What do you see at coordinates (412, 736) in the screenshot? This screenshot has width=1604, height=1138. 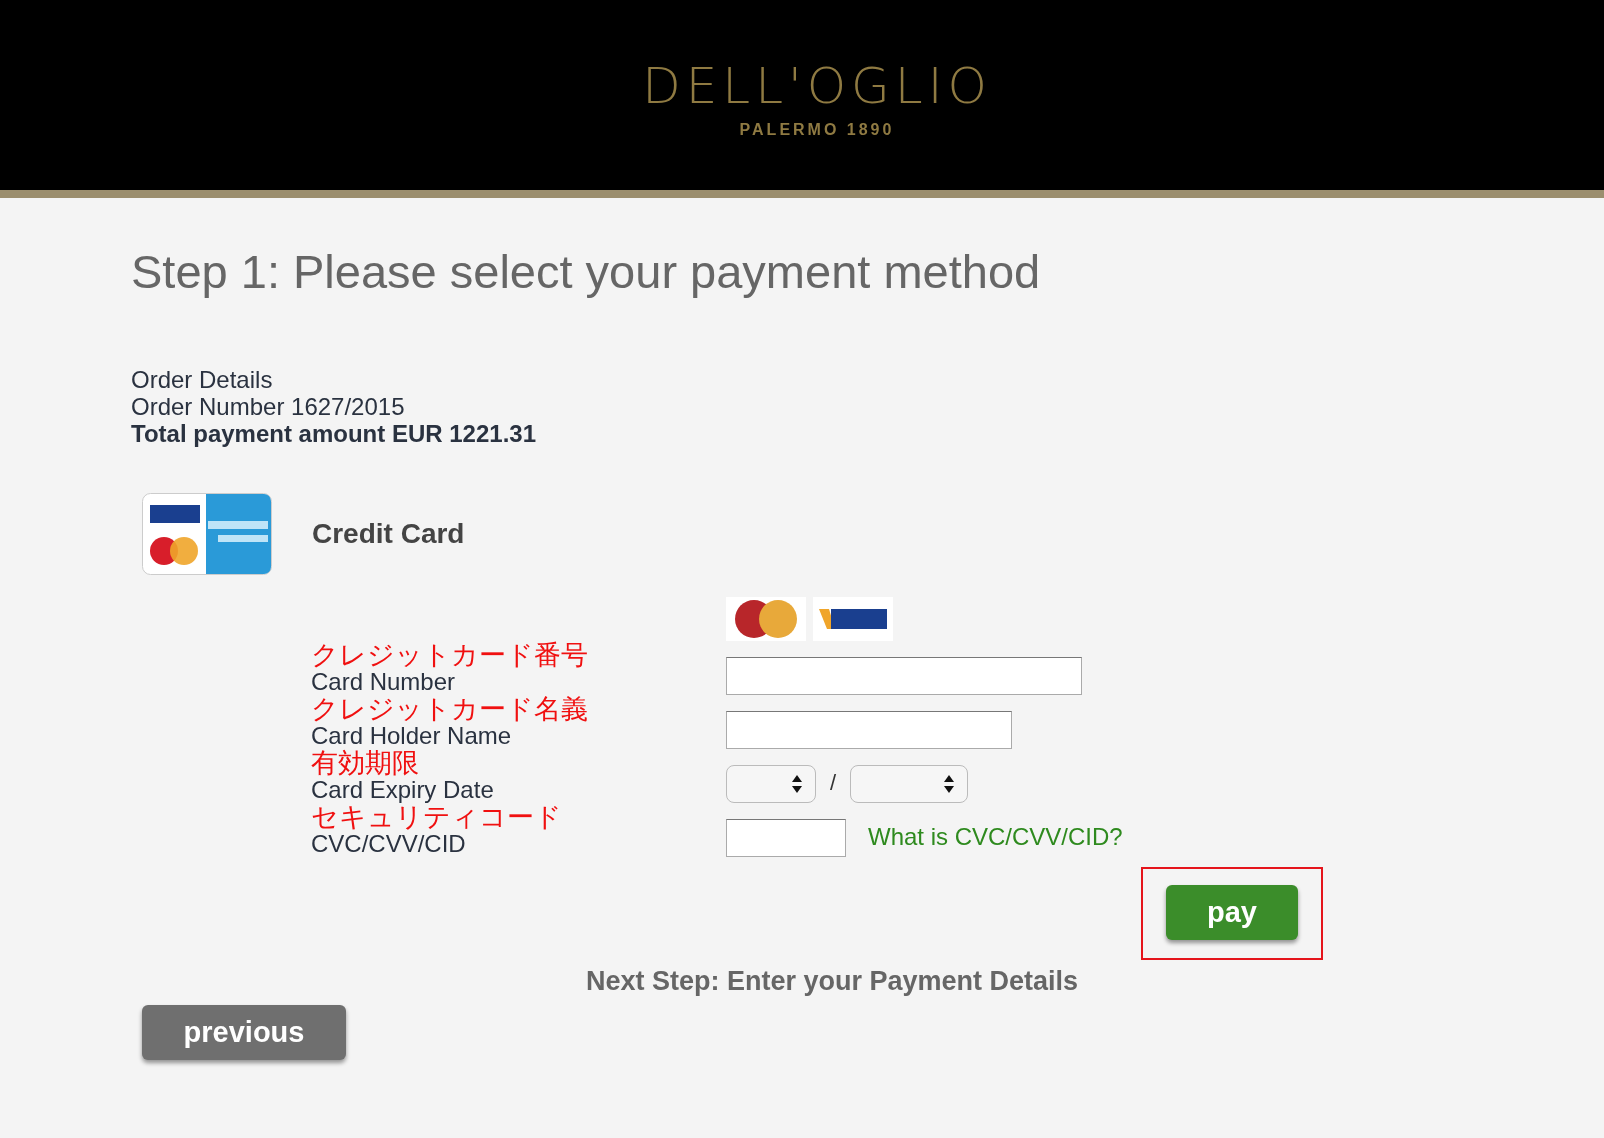 I see `field-label: Card Holder Name` at bounding box center [412, 736].